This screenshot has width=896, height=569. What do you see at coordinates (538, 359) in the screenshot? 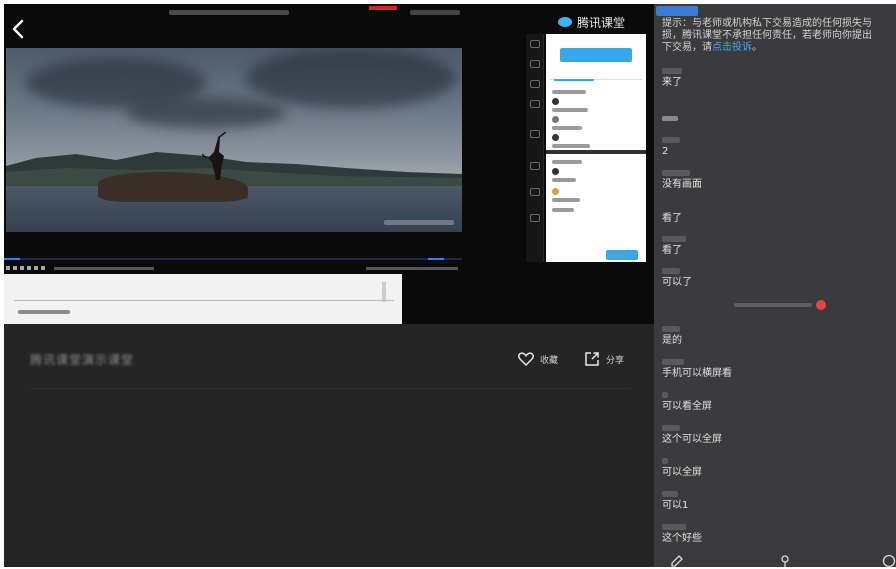
I see `favorite-button: 收藏` at bounding box center [538, 359].